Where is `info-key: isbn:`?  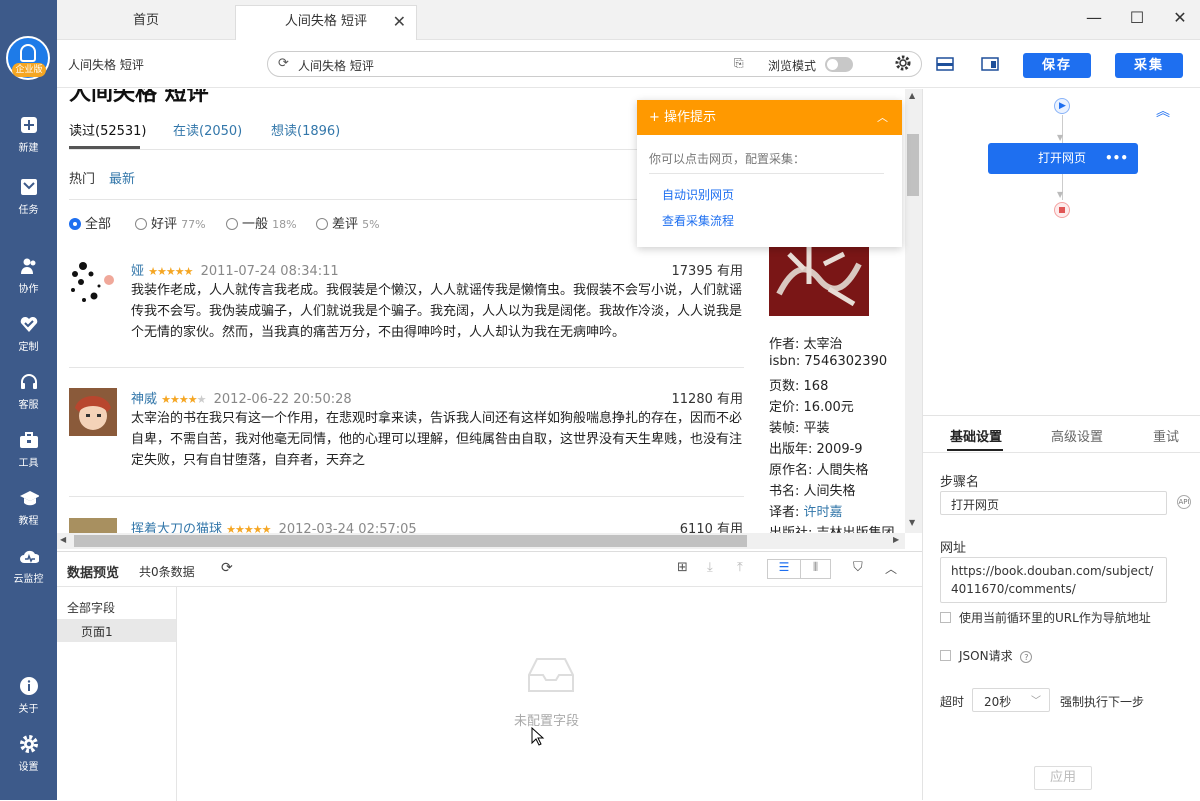
info-key: isbn: is located at coordinates (785, 361).